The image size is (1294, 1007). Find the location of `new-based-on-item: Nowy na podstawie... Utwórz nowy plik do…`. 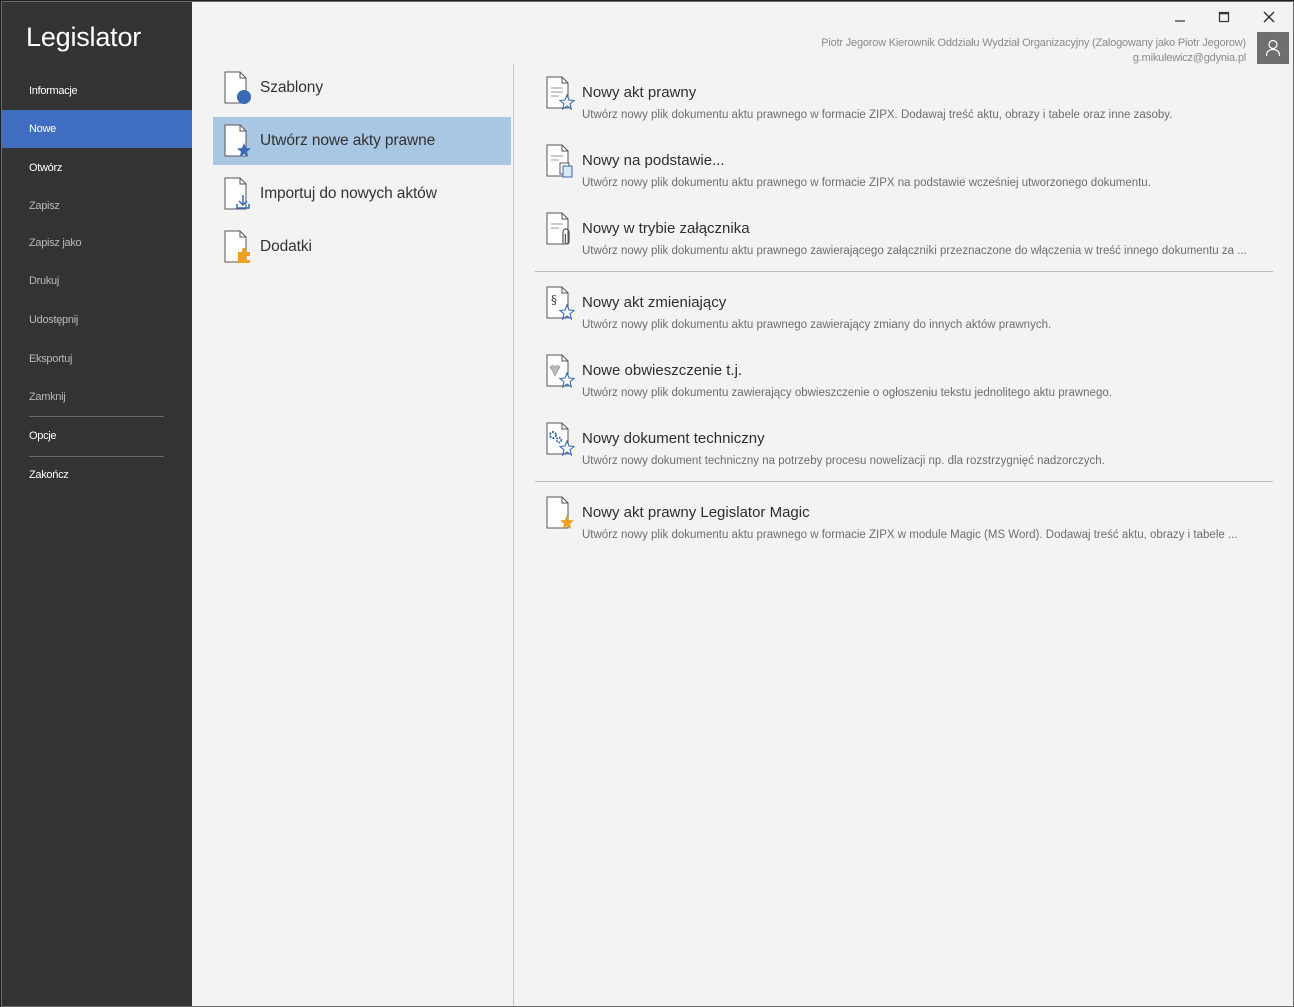

new-based-on-item: Nowy na podstawie... Utwórz nowy plik do… is located at coordinates (904, 167).